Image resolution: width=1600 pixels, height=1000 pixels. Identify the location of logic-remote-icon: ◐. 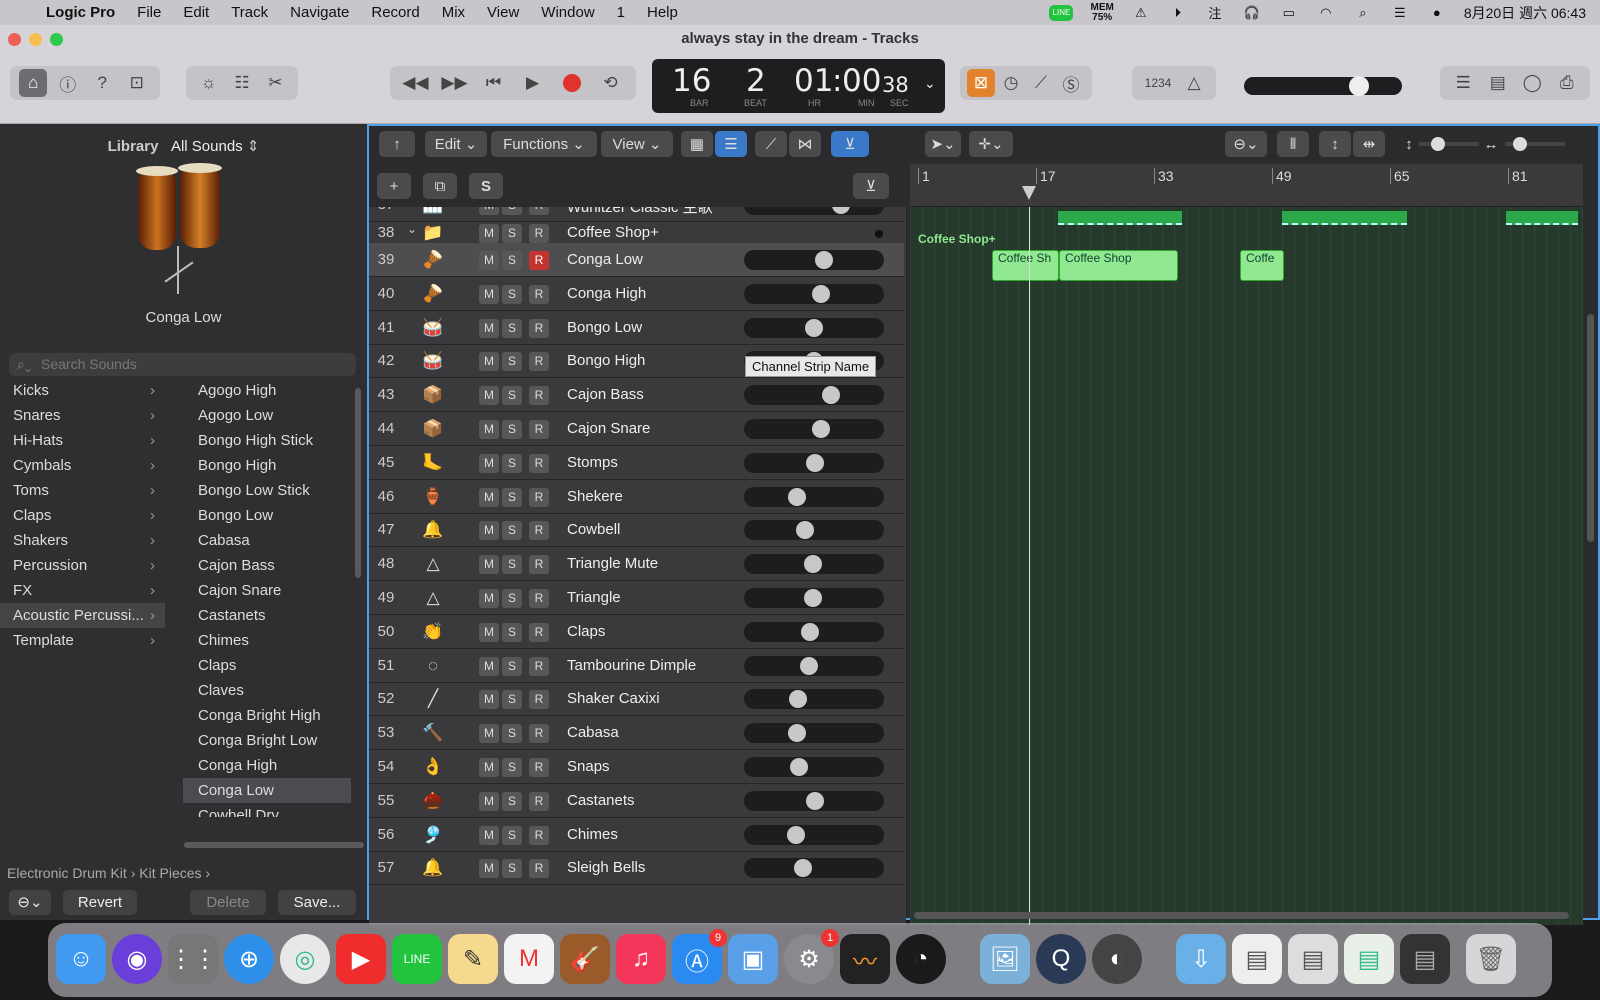
(1117, 959).